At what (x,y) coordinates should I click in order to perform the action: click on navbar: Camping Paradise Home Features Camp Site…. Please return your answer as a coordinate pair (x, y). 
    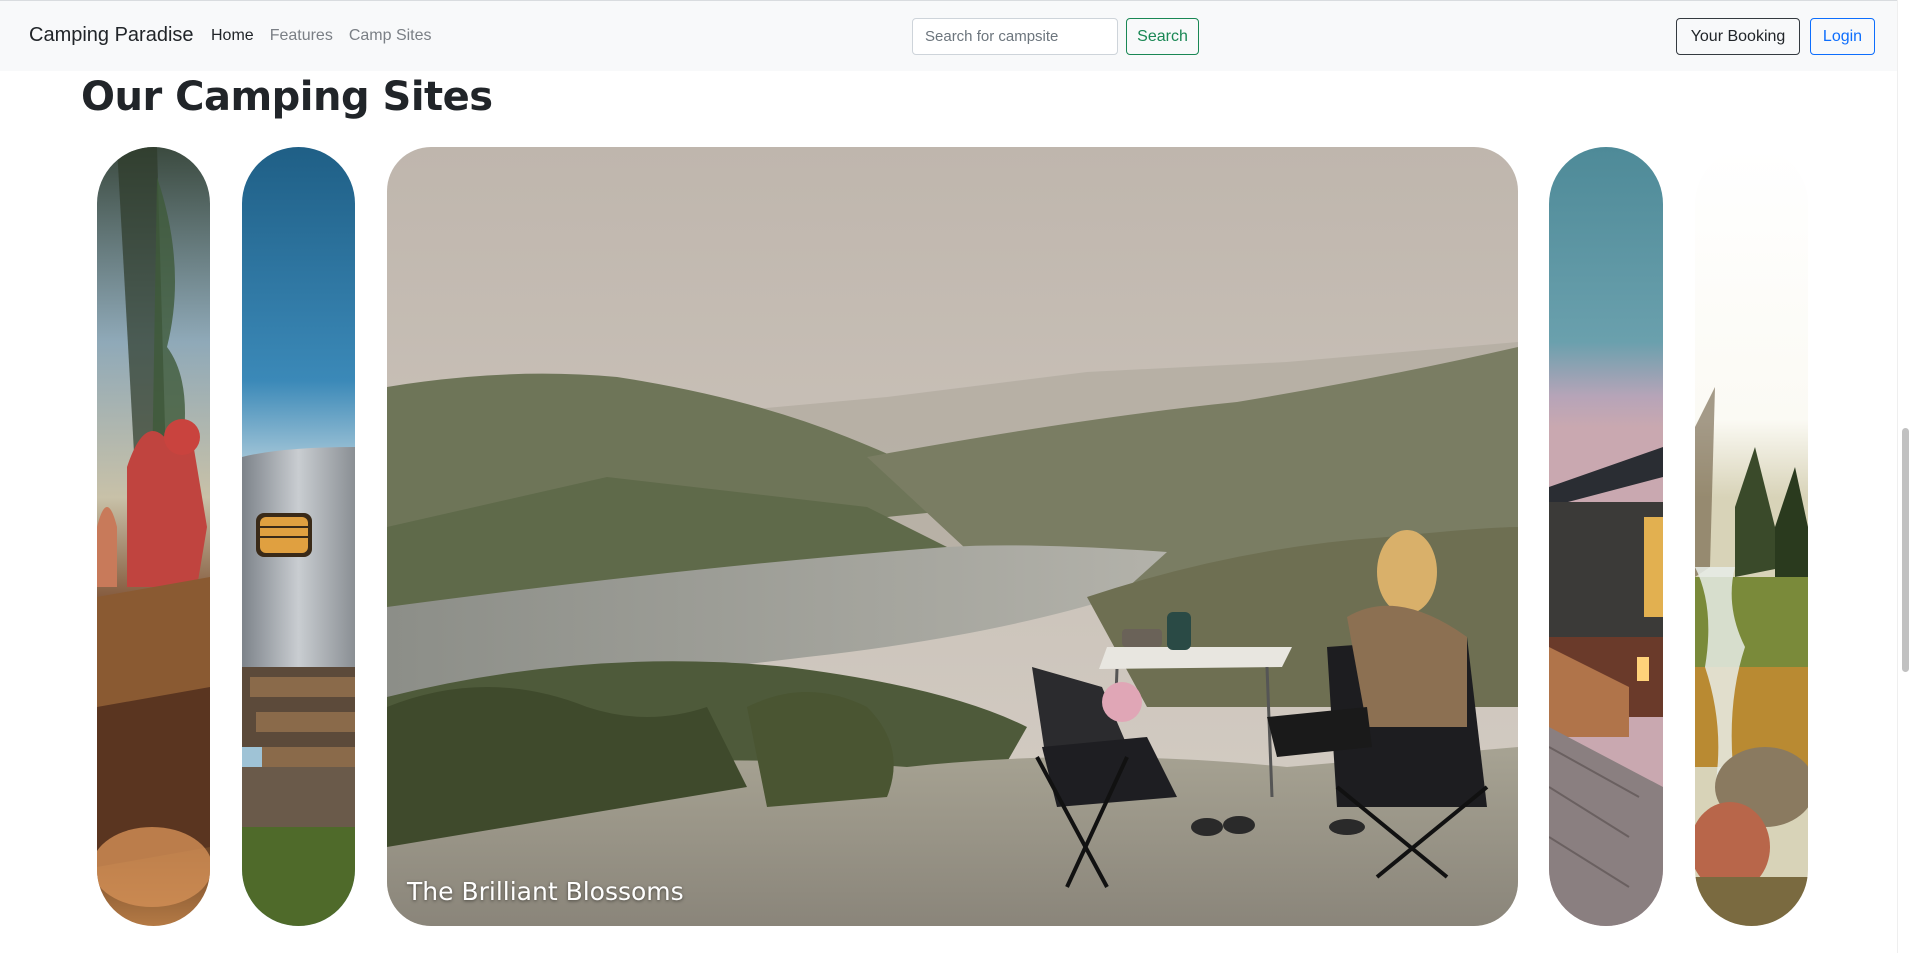
    Looking at the image, I should click on (948, 35).